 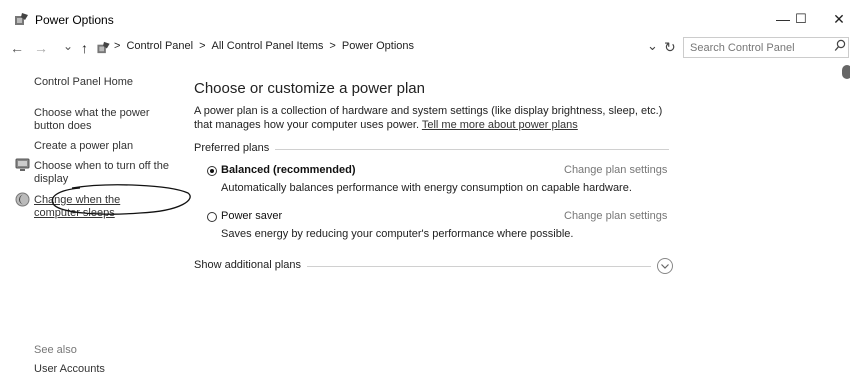 What do you see at coordinates (288, 170) in the screenshot?
I see `plan-balanced-name: Balanced (recommended)` at bounding box center [288, 170].